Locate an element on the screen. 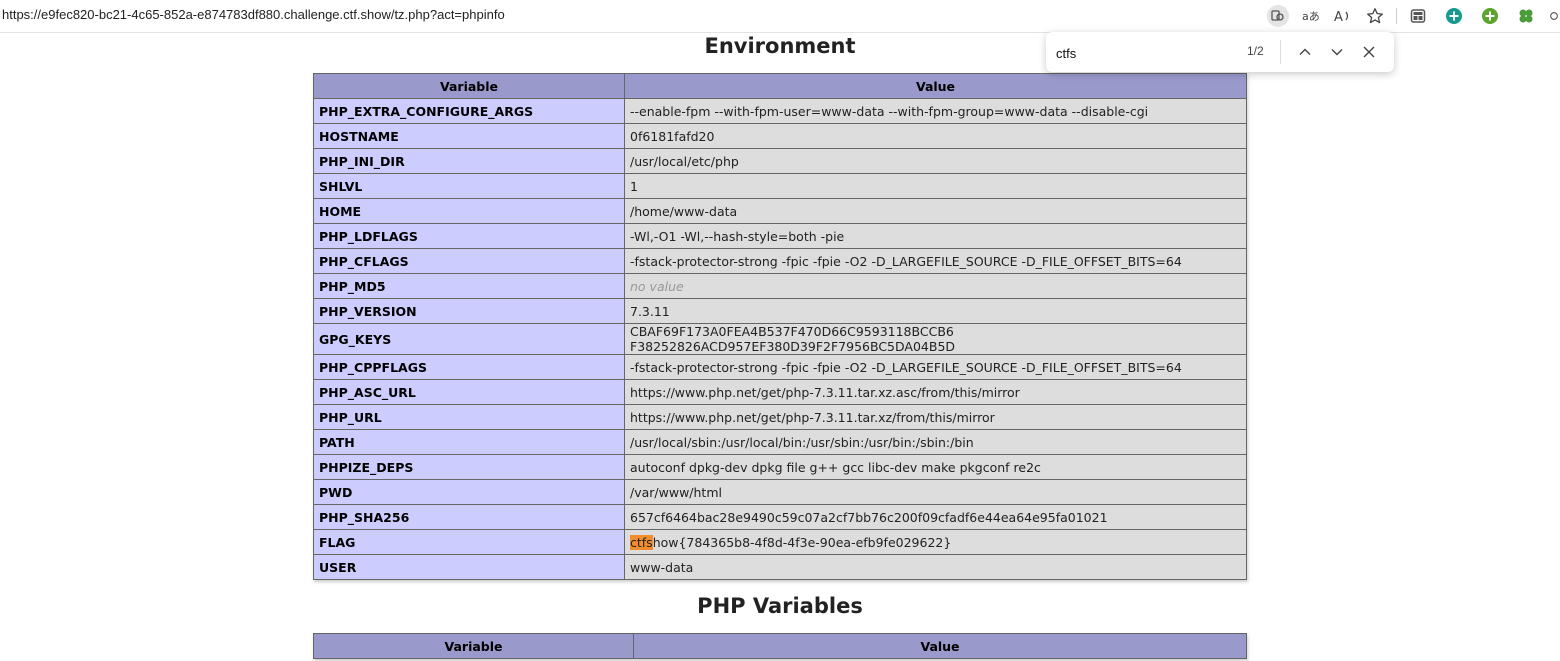 The width and height of the screenshot is (1560, 661). close-icon is located at coordinates (1369, 52).